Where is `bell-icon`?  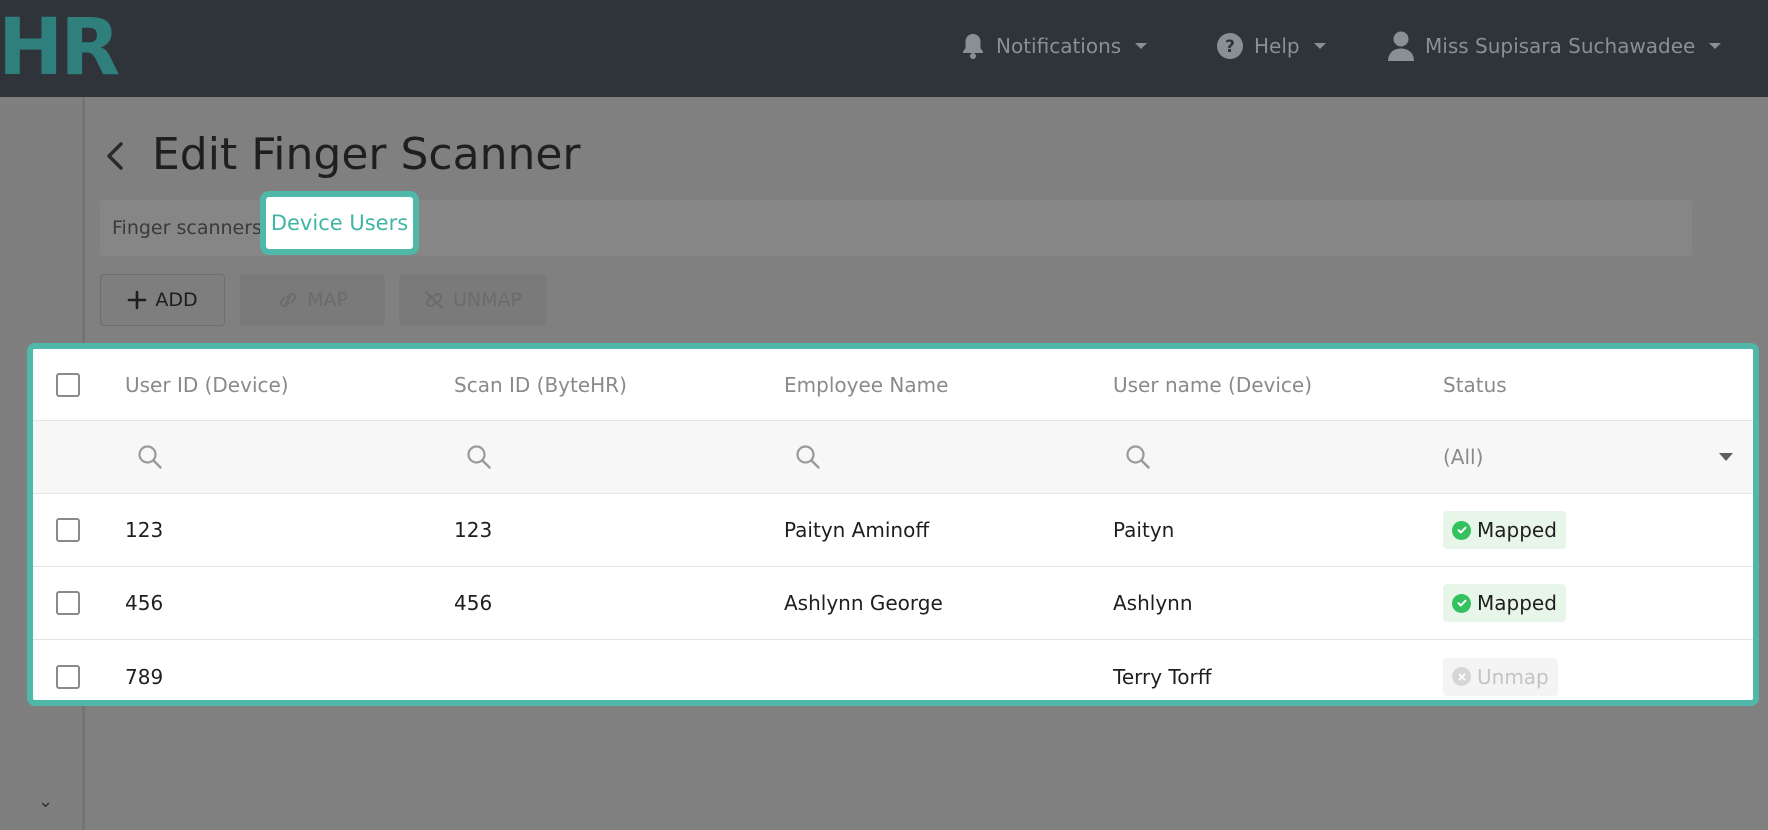 bell-icon is located at coordinates (973, 46).